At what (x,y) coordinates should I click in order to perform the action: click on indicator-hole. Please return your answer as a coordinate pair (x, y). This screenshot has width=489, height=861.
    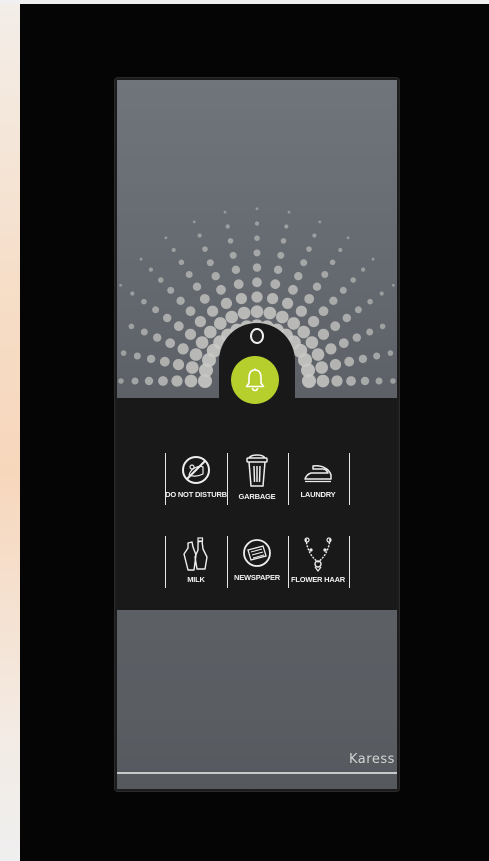
    Looking at the image, I should click on (257, 336).